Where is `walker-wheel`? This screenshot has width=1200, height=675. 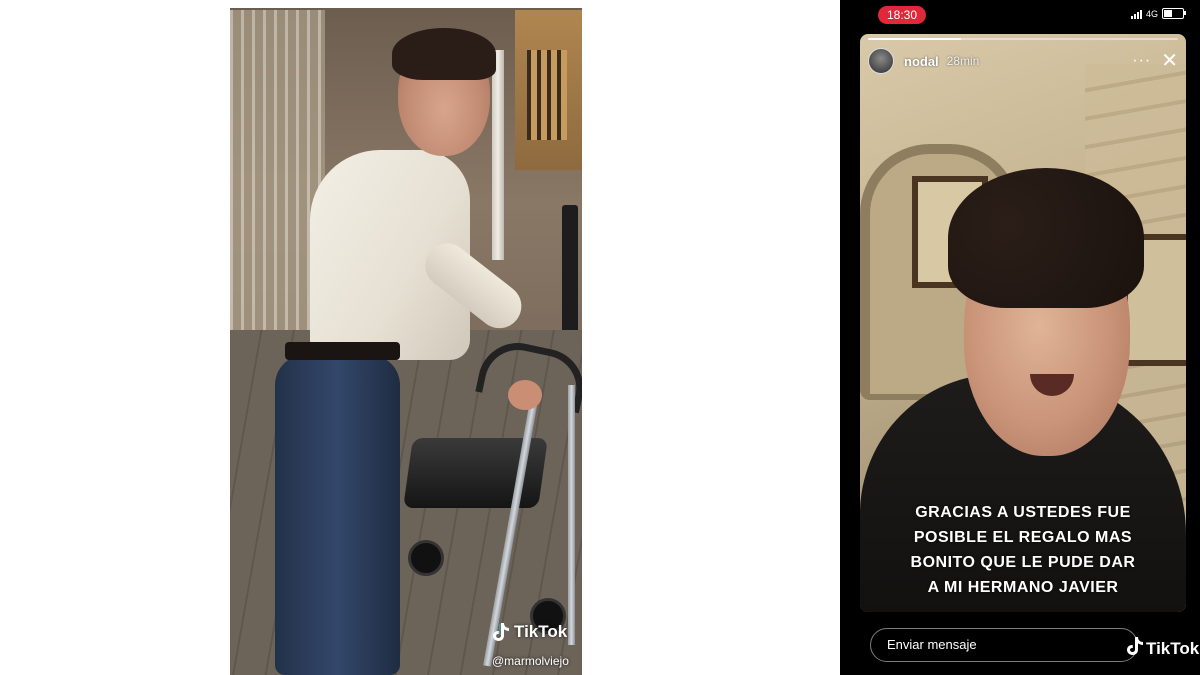
walker-wheel is located at coordinates (426, 558).